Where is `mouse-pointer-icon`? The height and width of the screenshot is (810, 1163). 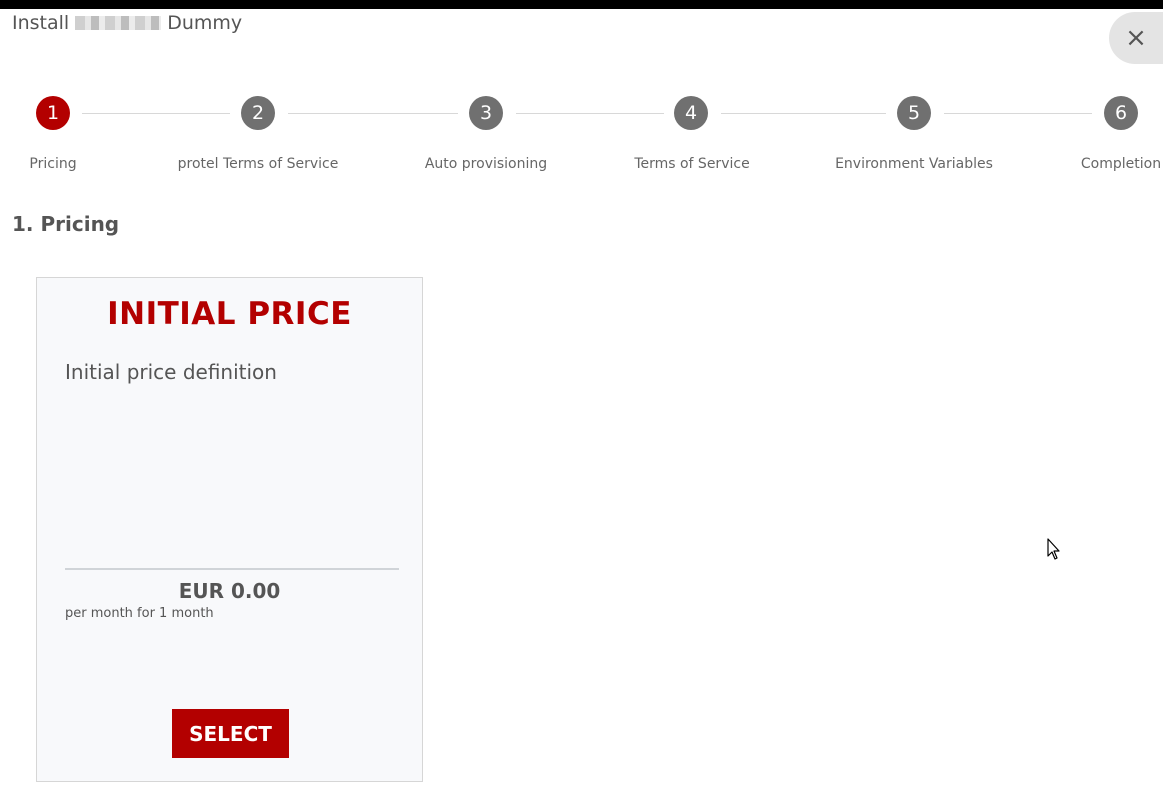 mouse-pointer-icon is located at coordinates (1053, 549).